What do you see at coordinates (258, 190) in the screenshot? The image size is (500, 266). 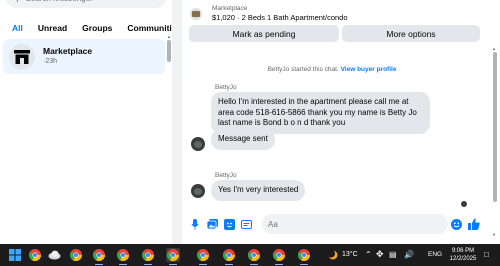 I see `message-bubble: Yes I'm very interested` at bounding box center [258, 190].